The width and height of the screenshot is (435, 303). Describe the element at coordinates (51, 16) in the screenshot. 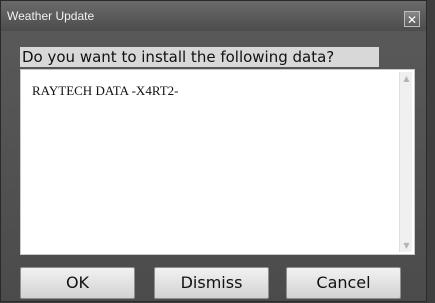

I see `window-title: Weather Update` at that location.